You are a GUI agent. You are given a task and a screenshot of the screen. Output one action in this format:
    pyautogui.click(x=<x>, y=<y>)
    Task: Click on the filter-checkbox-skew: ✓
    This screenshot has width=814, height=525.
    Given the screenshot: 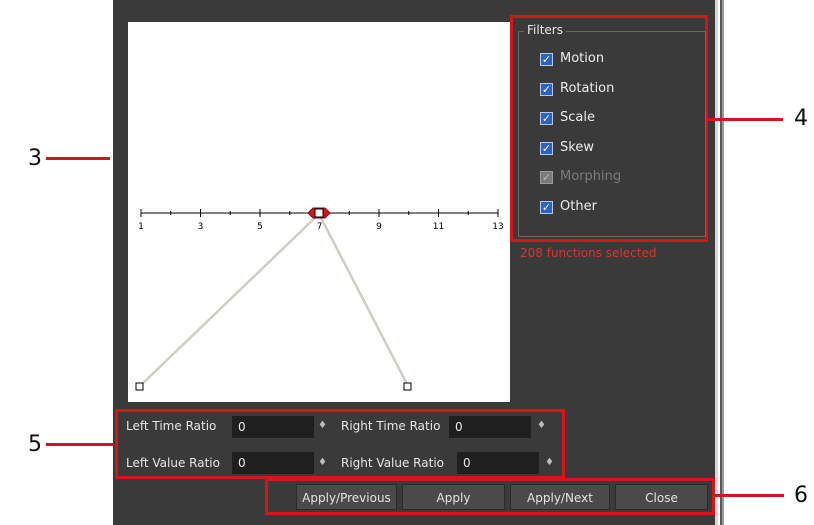 What is the action you would take?
    pyautogui.click(x=546, y=148)
    